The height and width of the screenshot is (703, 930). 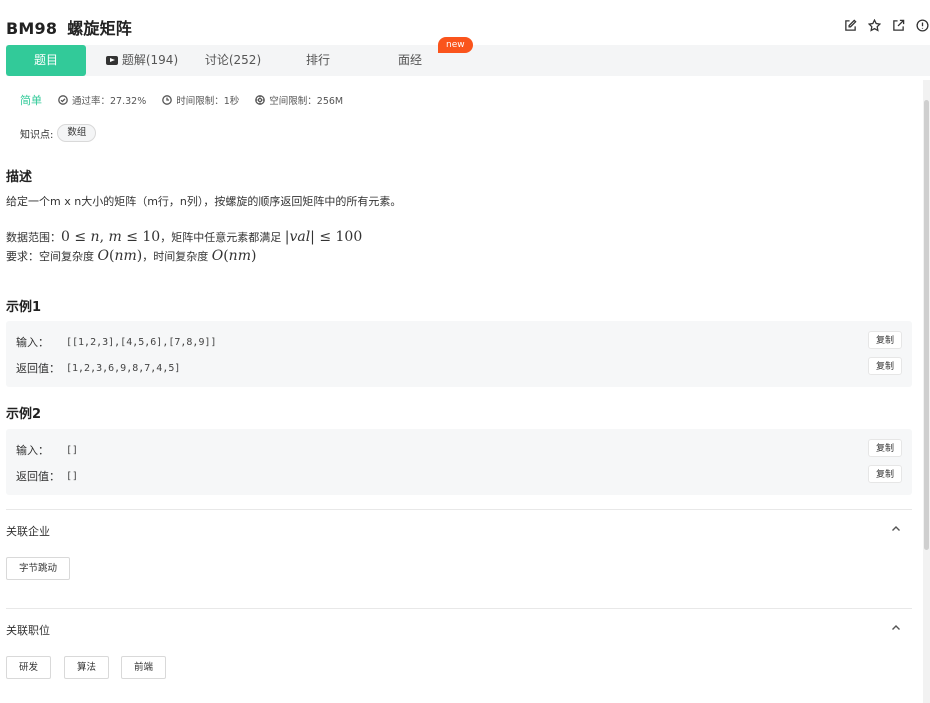 What do you see at coordinates (455, 45) in the screenshot?
I see `new-badge: new` at bounding box center [455, 45].